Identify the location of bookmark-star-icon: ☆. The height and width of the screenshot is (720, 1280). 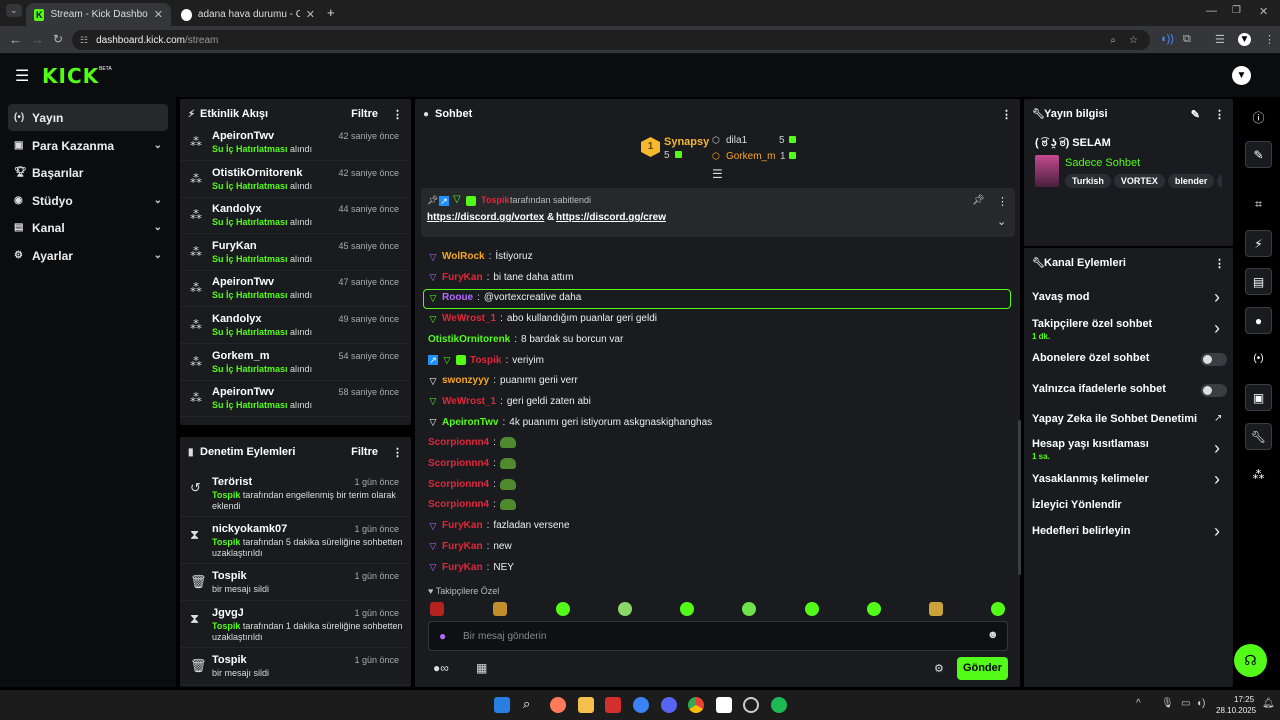
(1133, 40).